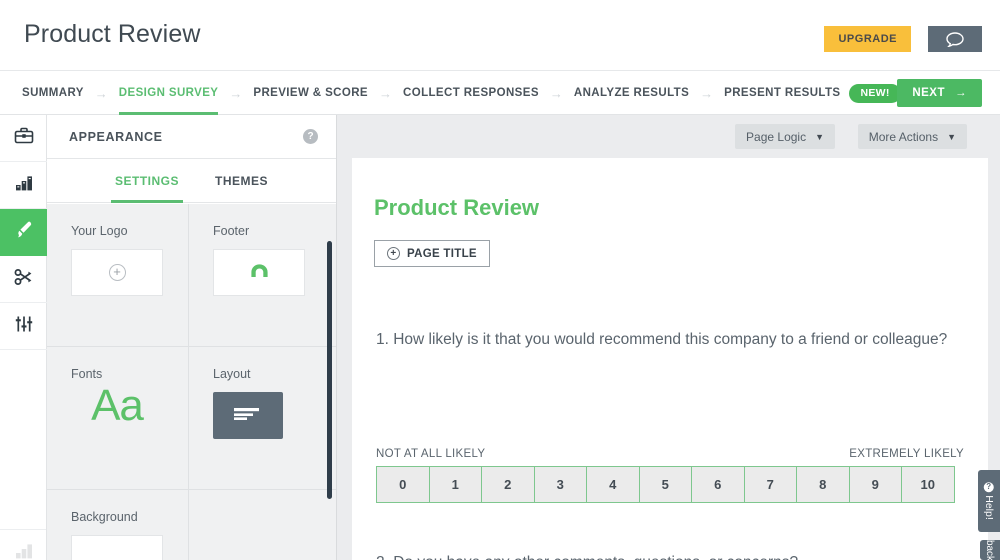 Image resolution: width=1000 pixels, height=560 pixels. What do you see at coordinates (867, 39) in the screenshot?
I see `upgrade-button: UPGRADE` at bounding box center [867, 39].